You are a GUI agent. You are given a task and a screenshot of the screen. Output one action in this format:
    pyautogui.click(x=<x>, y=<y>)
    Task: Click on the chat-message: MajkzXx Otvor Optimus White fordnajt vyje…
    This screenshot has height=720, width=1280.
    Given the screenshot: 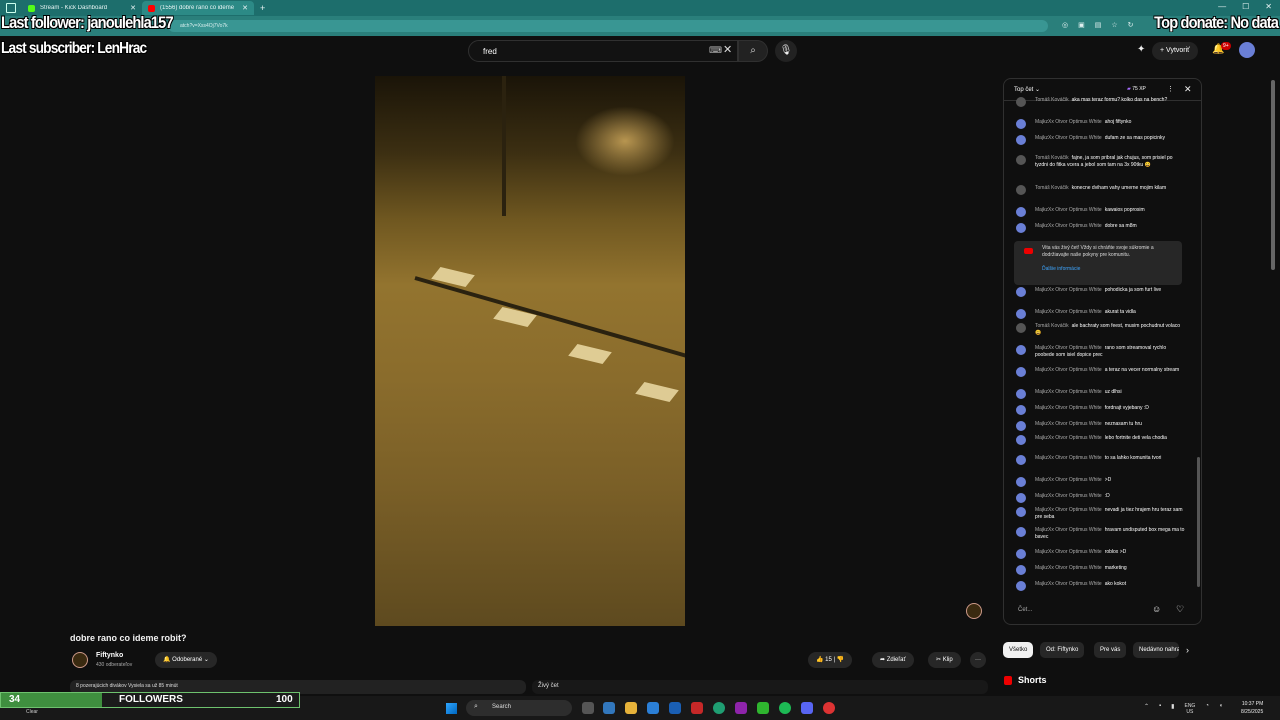 What is the action you would take?
    pyautogui.click(x=1100, y=410)
    